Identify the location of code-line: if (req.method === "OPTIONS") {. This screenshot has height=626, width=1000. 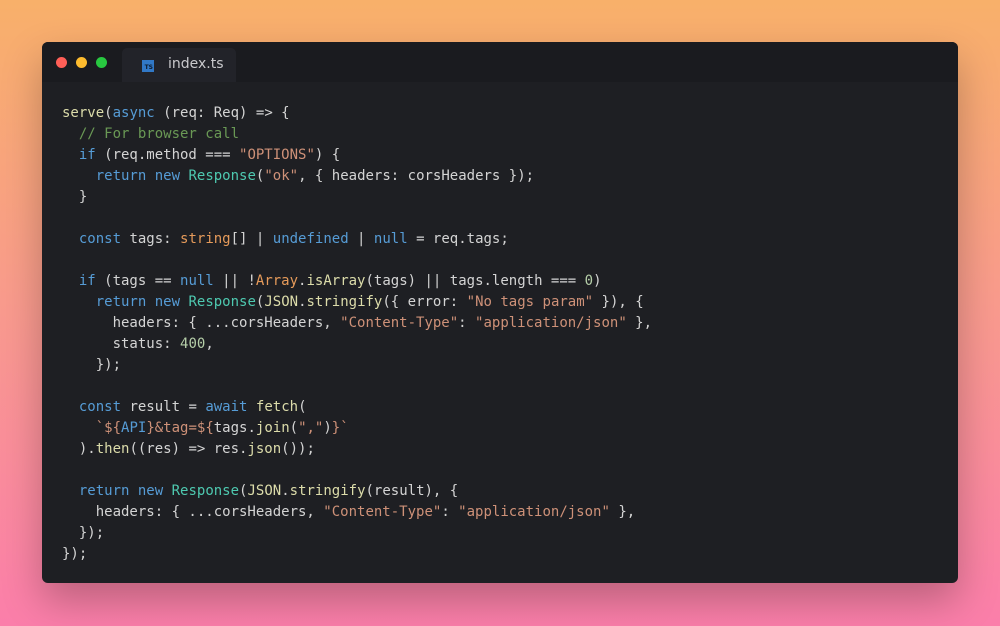
(357, 155).